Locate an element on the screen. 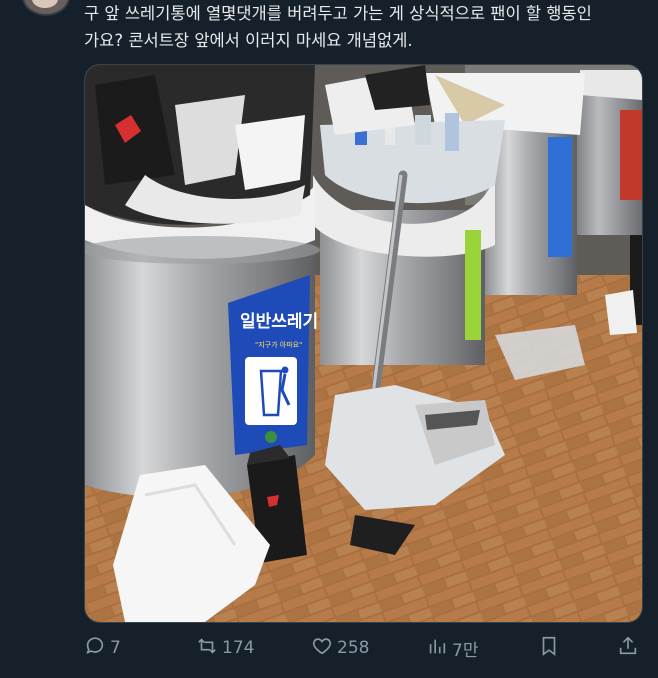 Image resolution: width=658 pixels, height=678 pixels. tweet-actions: 7 174 258 7만 is located at coordinates (364, 648).